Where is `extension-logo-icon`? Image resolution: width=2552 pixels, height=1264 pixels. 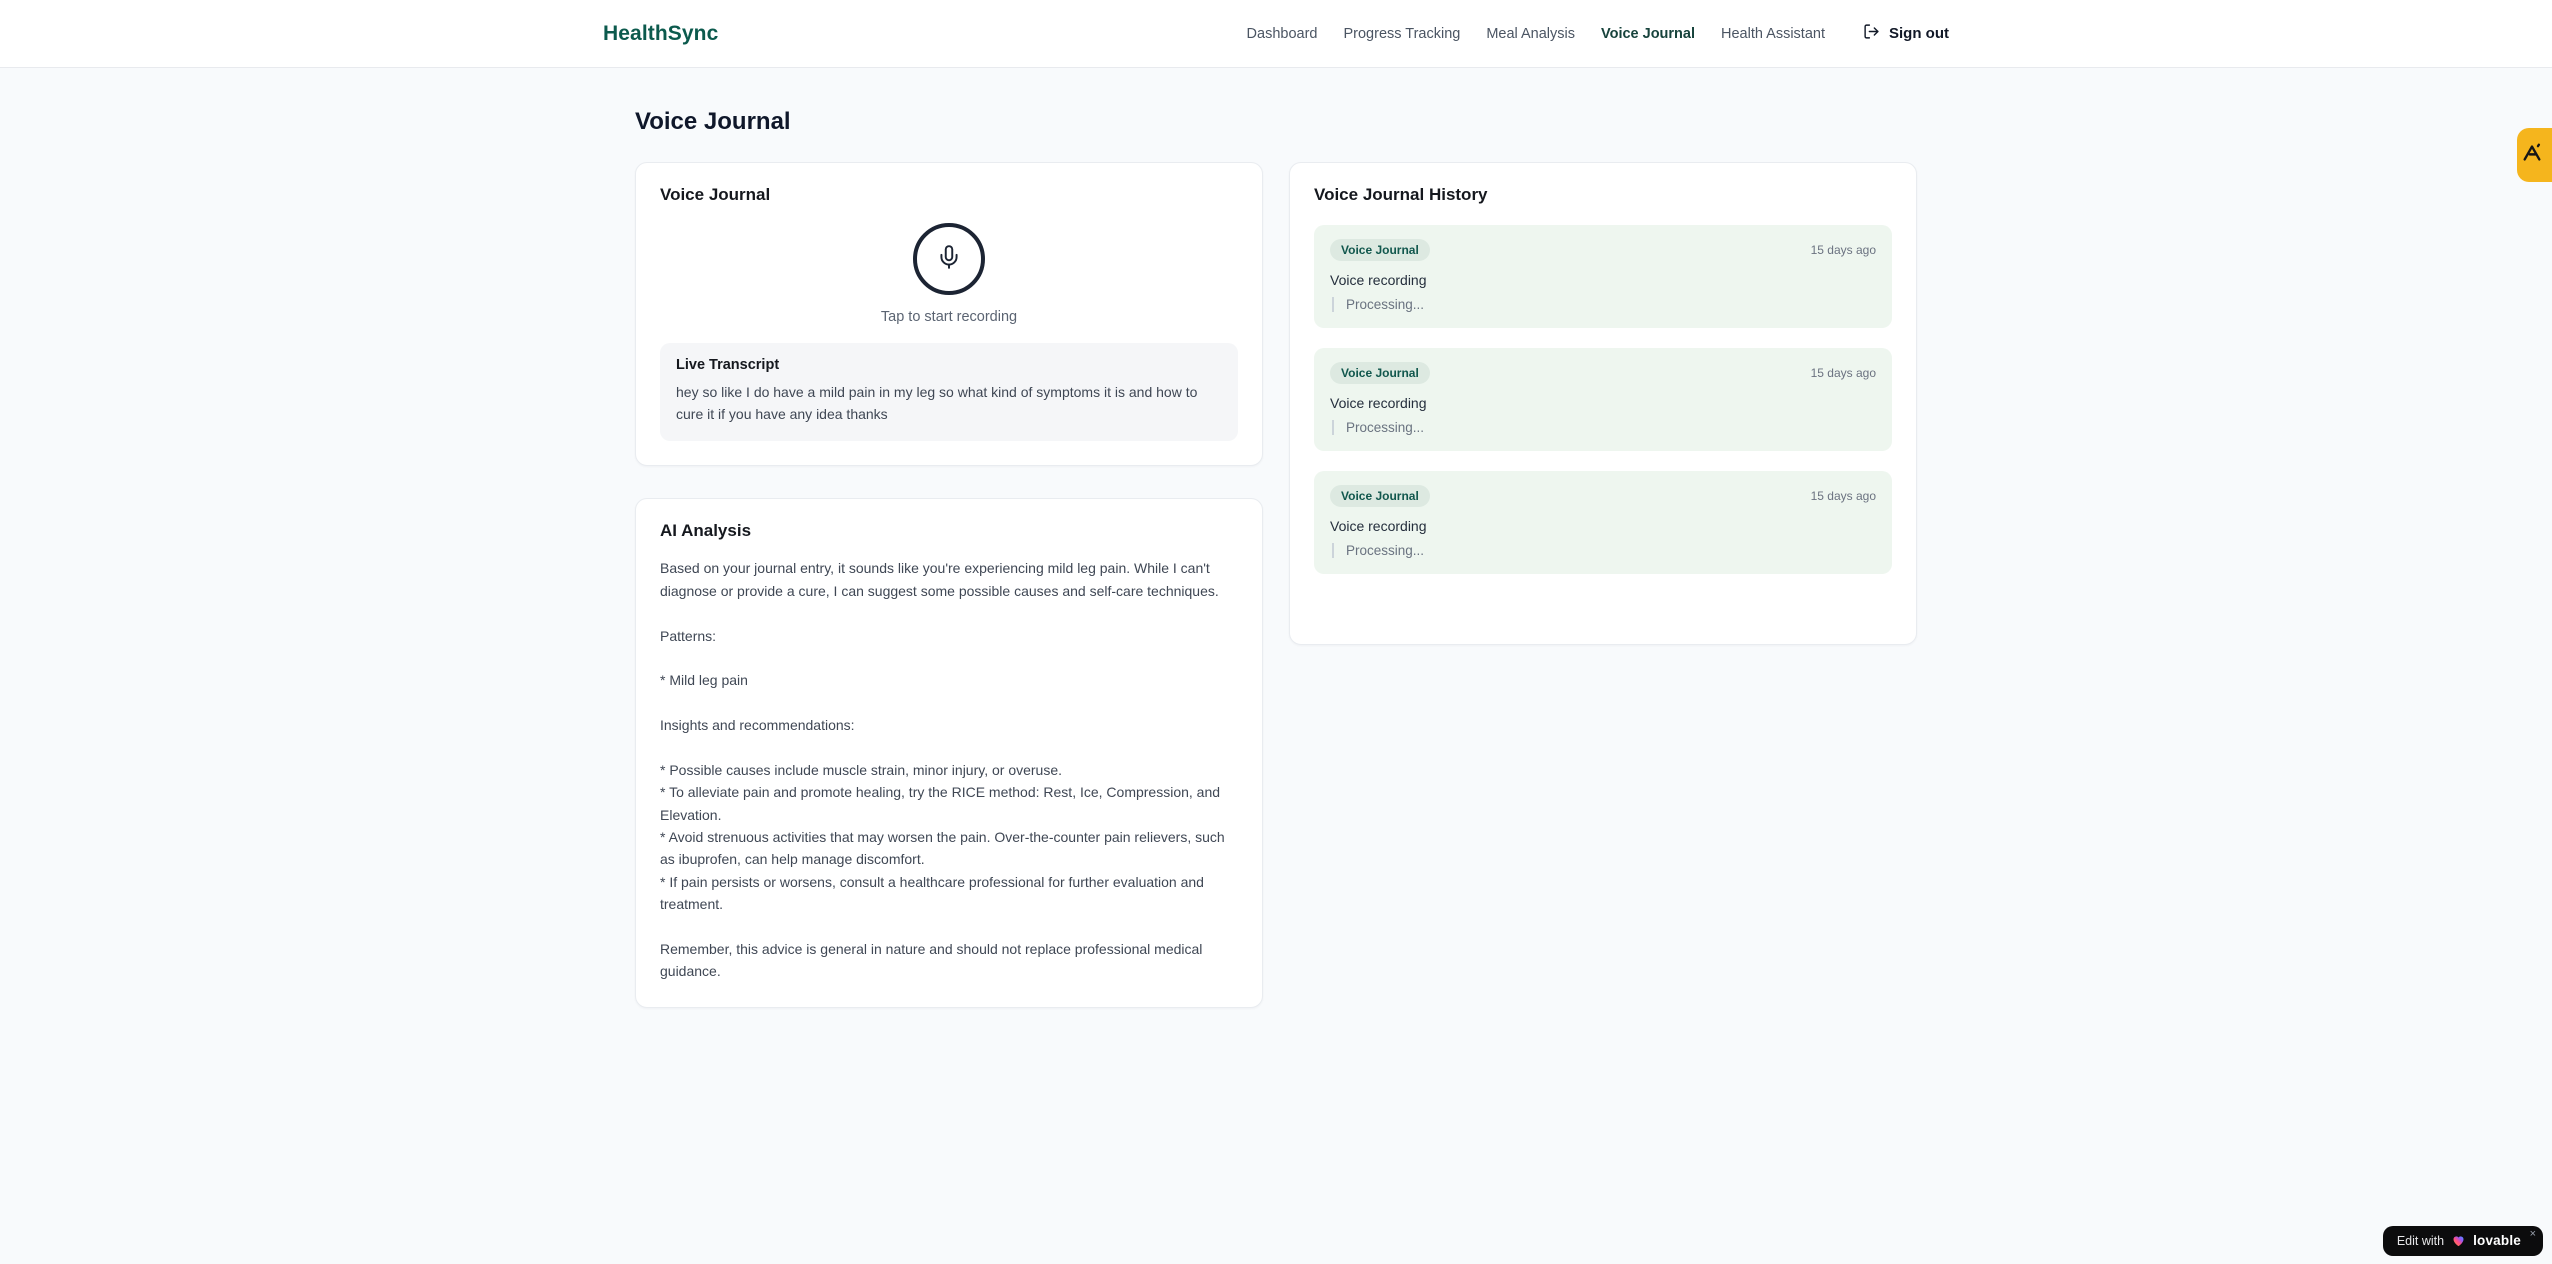
extension-logo-icon is located at coordinates (2535, 155).